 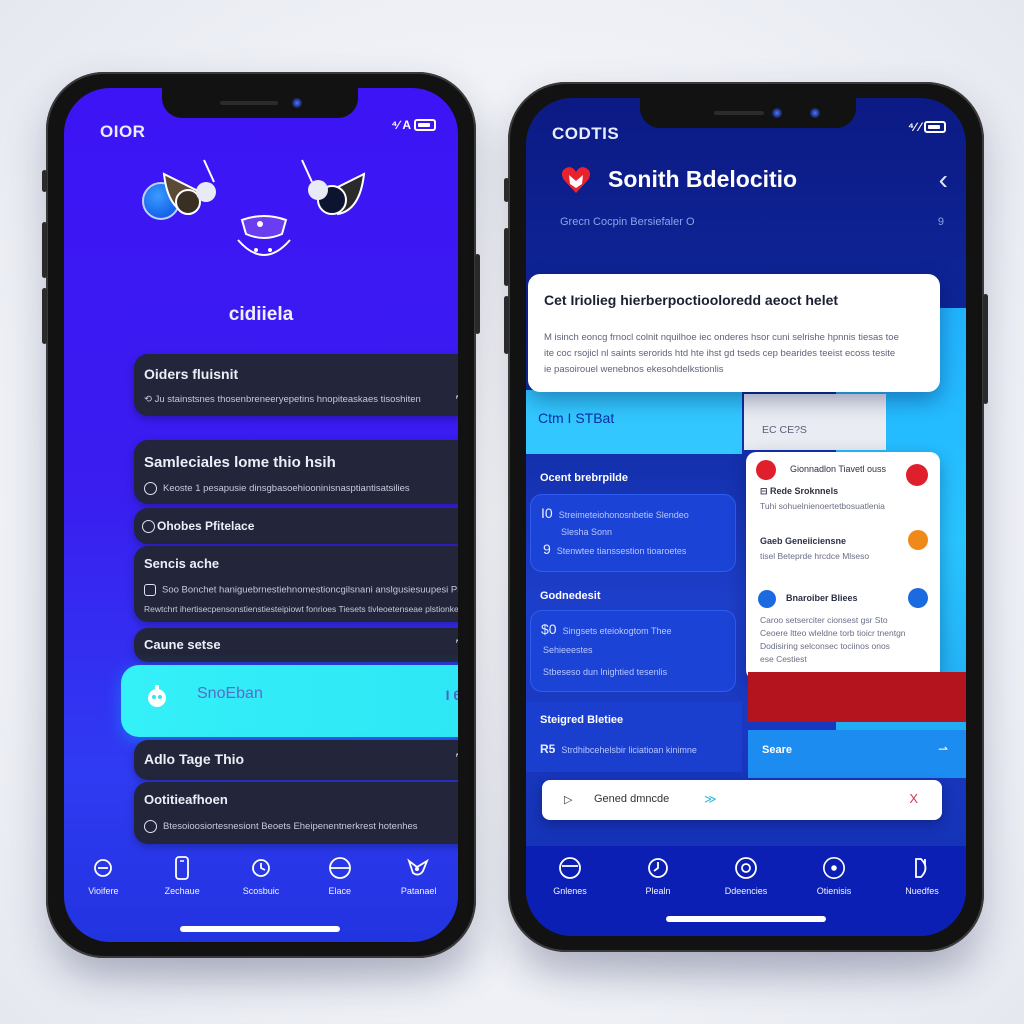 I want to click on tab-ddeencies: Ddeencies, so click(x=746, y=876).